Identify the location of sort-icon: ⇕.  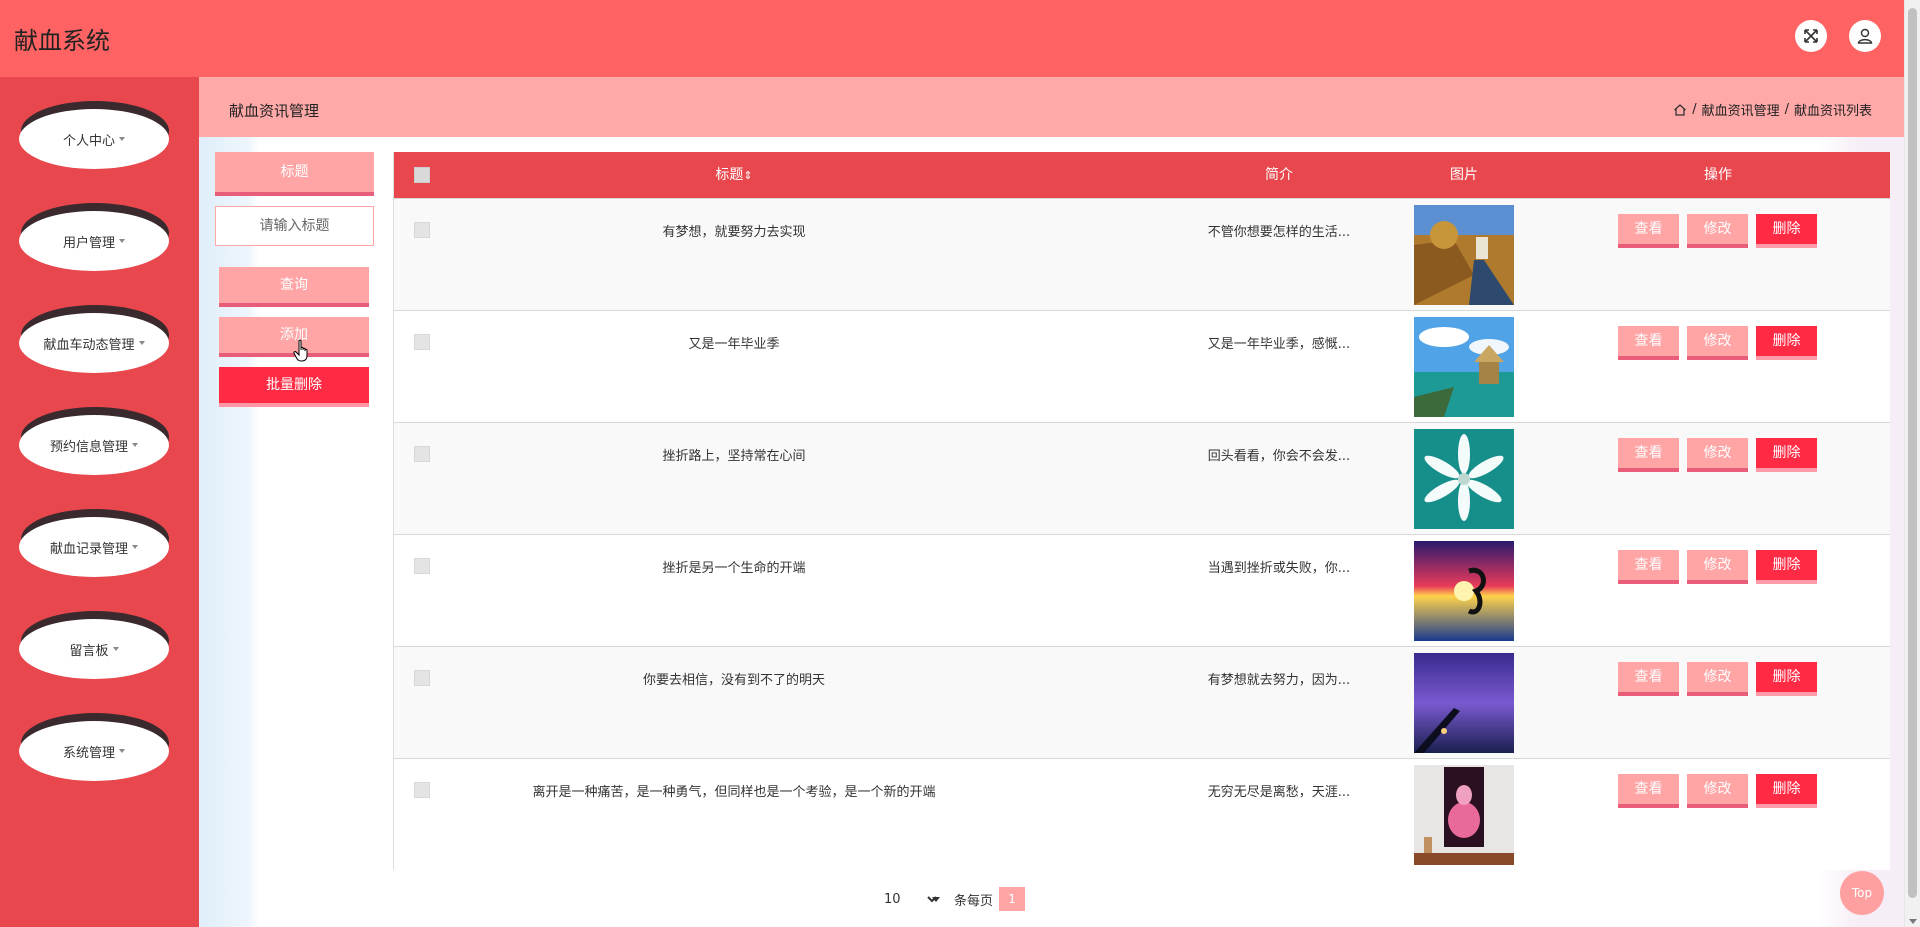
(748, 175).